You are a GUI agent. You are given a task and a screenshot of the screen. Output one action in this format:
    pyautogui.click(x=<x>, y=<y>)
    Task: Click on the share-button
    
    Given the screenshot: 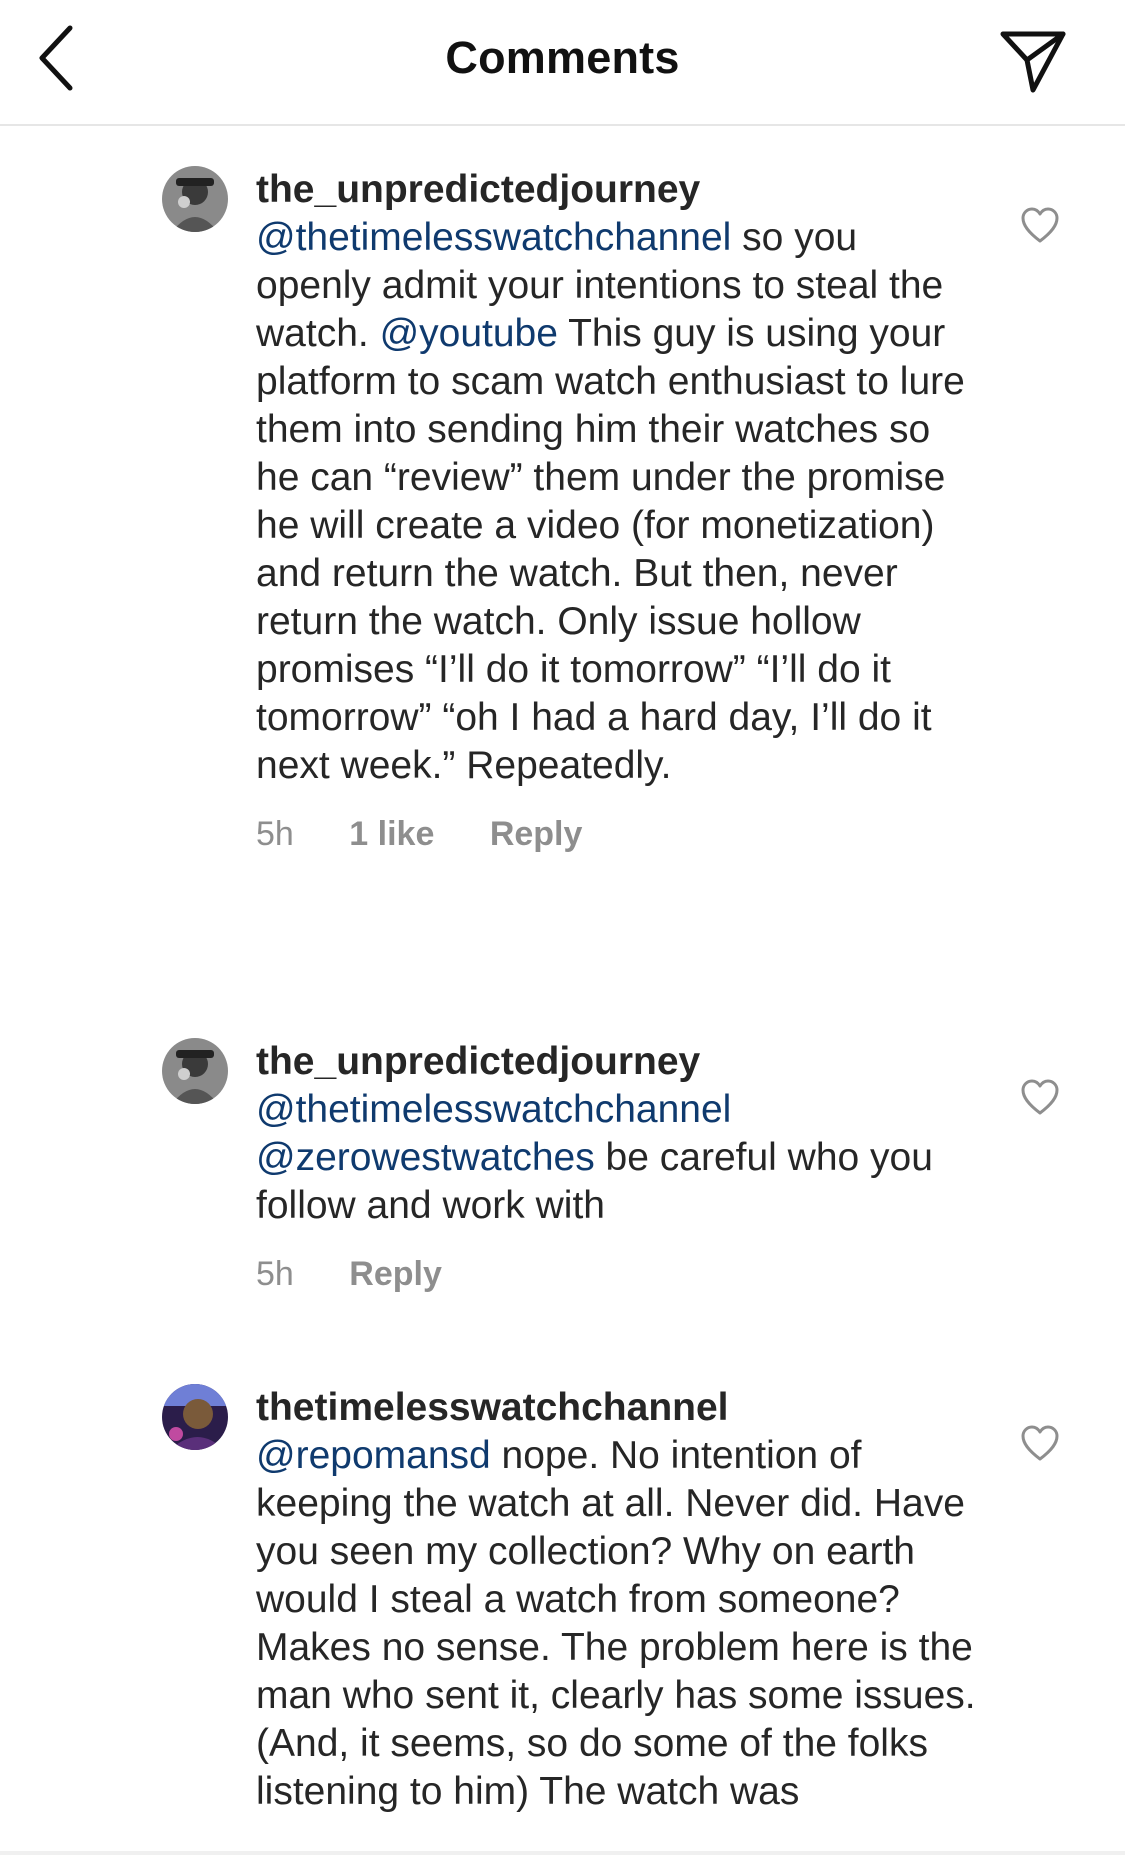 What is the action you would take?
    pyautogui.click(x=1033, y=62)
    